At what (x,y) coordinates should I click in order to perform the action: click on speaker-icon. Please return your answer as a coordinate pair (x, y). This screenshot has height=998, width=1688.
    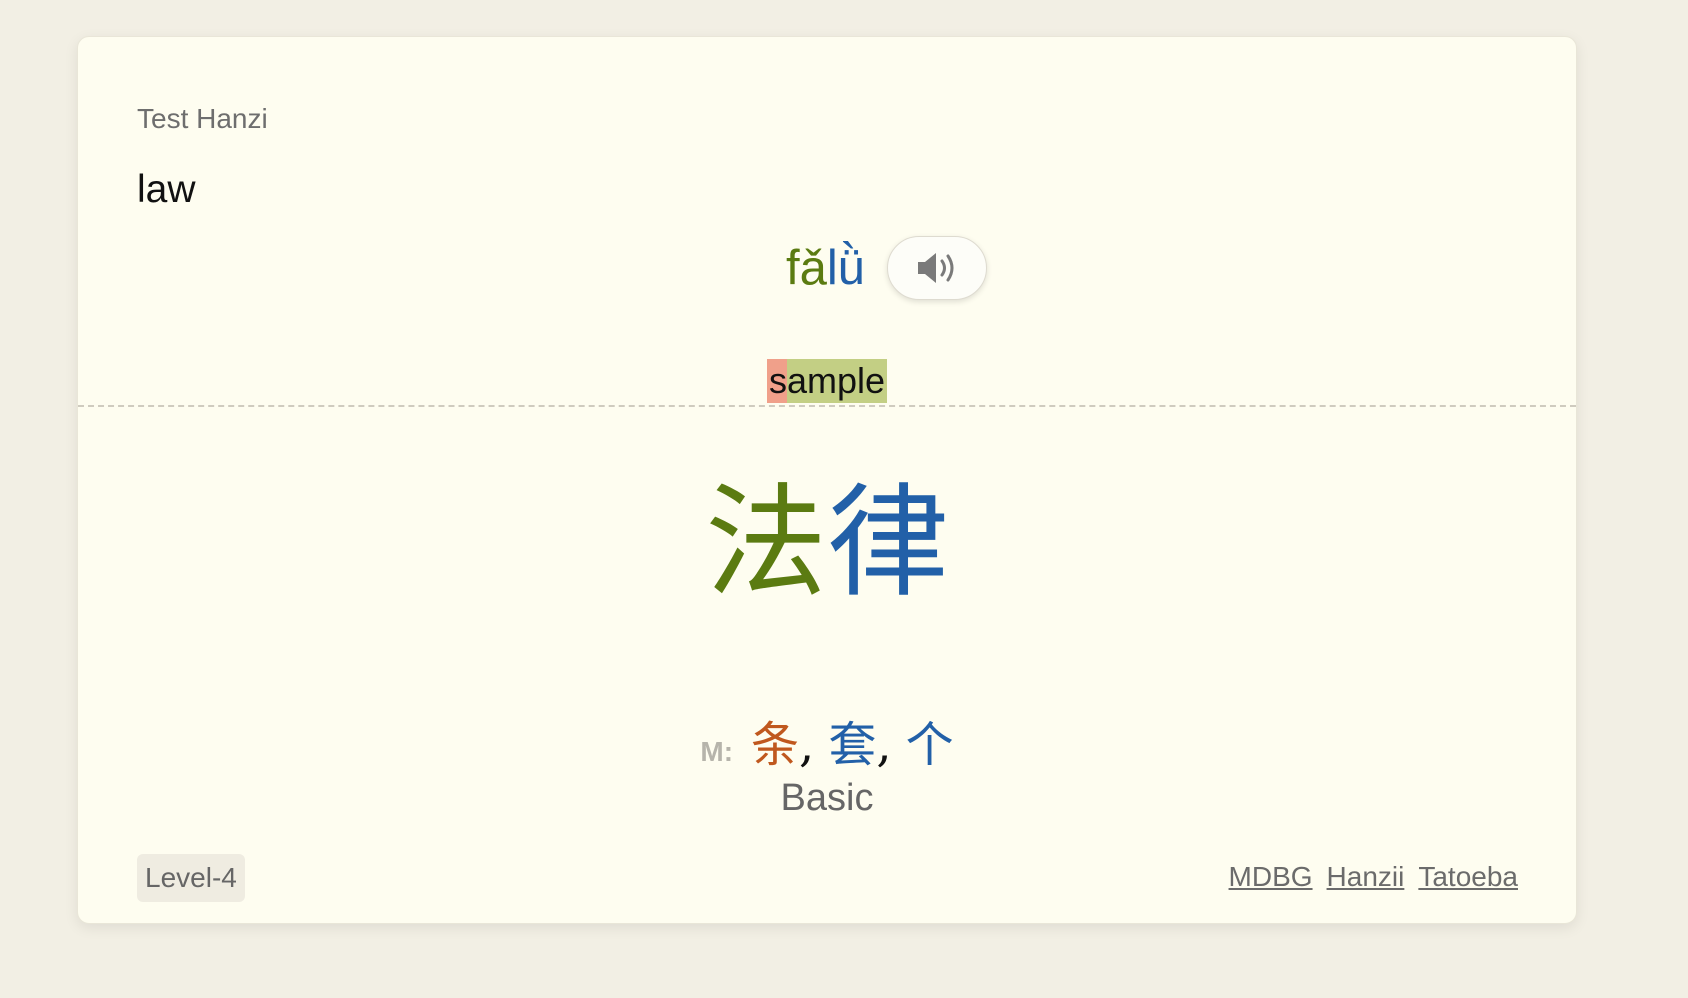
    Looking at the image, I should click on (936, 268).